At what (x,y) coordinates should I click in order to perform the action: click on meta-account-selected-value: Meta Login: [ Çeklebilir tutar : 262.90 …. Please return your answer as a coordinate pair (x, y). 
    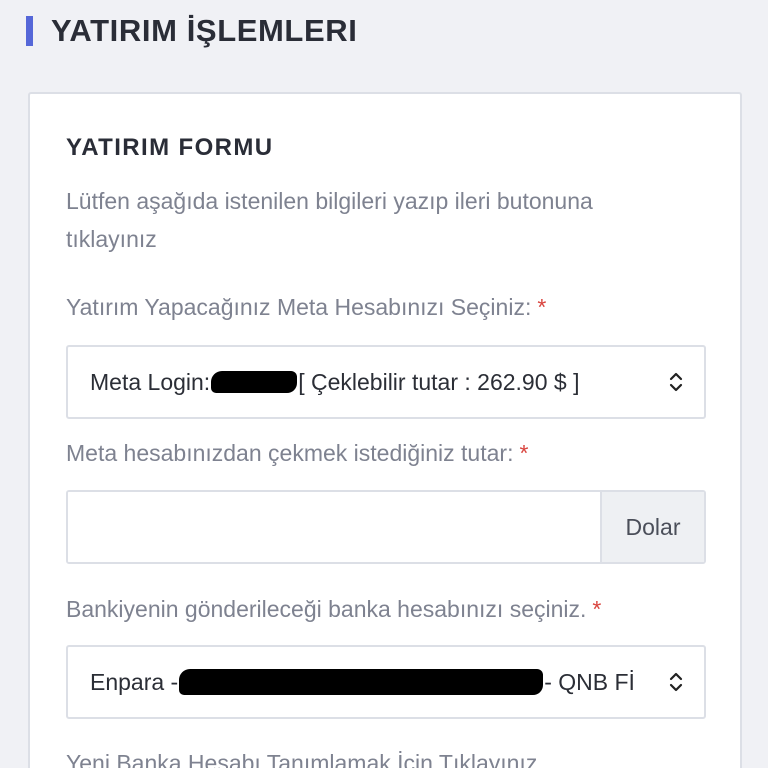
    Looking at the image, I should click on (334, 382).